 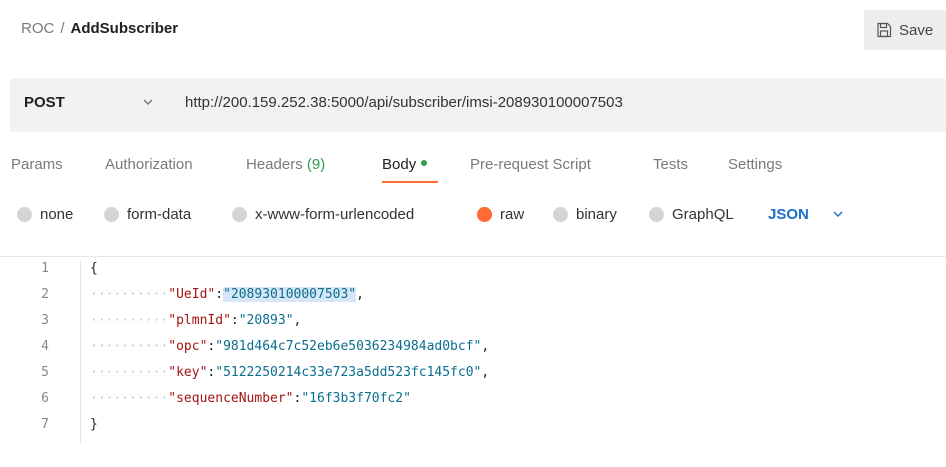 I want to click on code-text: ··········"plmnId":"20893",, so click(x=195, y=320).